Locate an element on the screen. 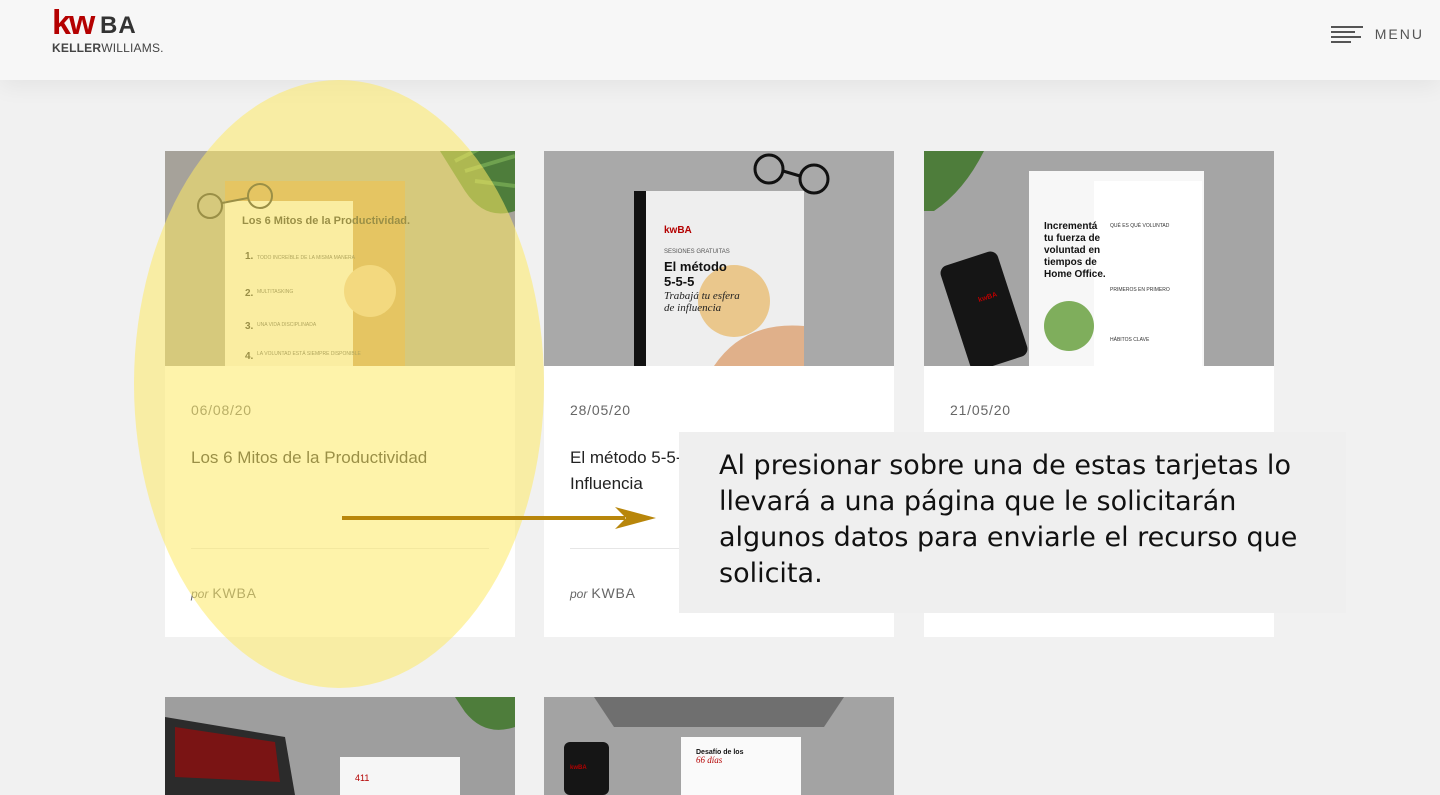 Image resolution: width=1440 pixels, height=795 pixels. thumb-item-label: TODO INCREÍBLE DE LA MISMA MANERA is located at coordinates (306, 257).